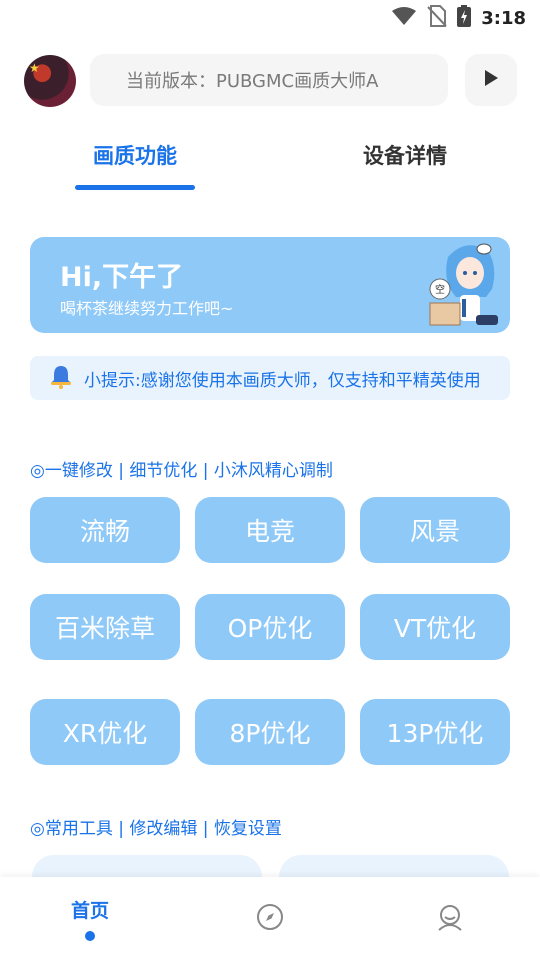 The image size is (540, 960). I want to click on option-grass-removal-button: 百米除草, so click(105, 627).